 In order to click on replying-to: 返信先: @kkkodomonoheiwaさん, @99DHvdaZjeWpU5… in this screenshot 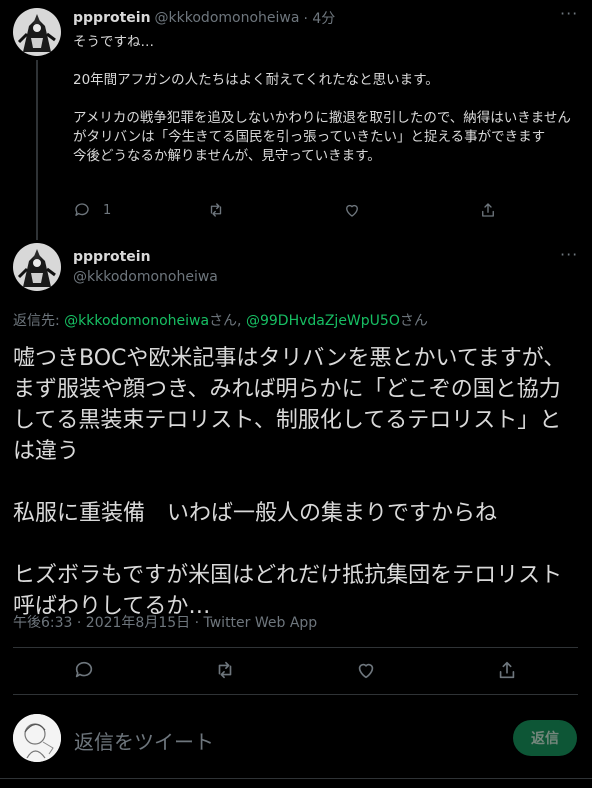, I will do `click(220, 320)`.